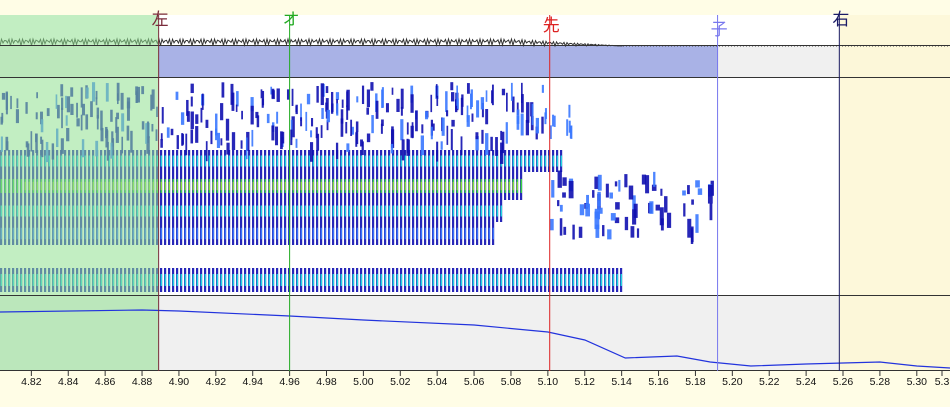 This screenshot has height=407, width=950. I want to click on axis-tick-label: 4.84, so click(68, 382).